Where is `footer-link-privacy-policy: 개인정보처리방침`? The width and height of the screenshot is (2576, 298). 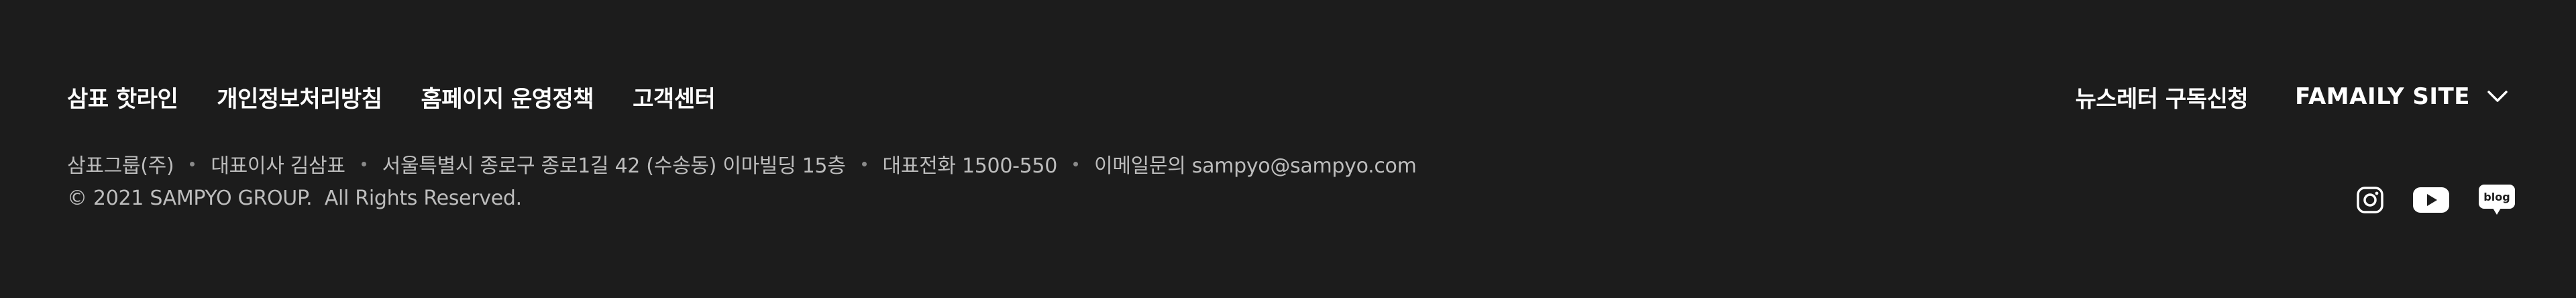 footer-link-privacy-policy: 개인정보처리방침 is located at coordinates (299, 97).